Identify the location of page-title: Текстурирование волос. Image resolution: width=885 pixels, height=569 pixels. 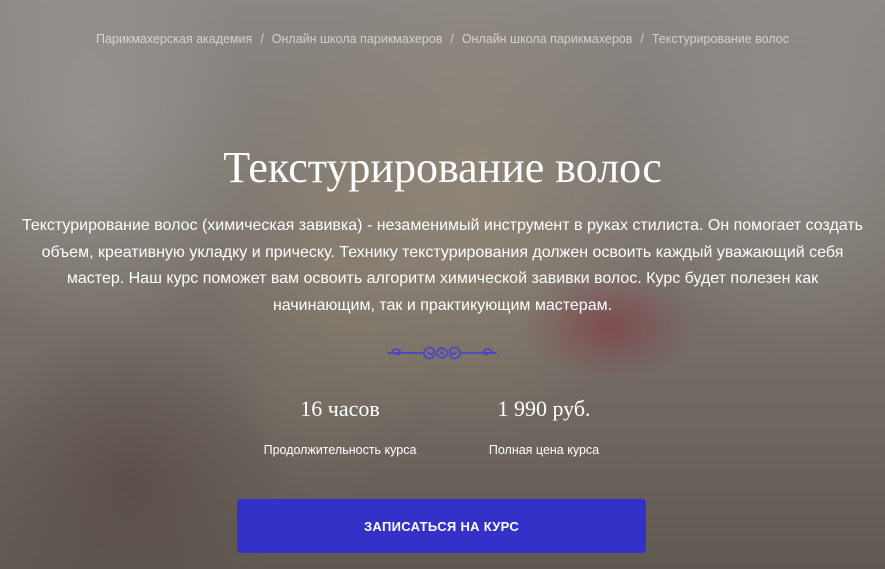
(442, 167).